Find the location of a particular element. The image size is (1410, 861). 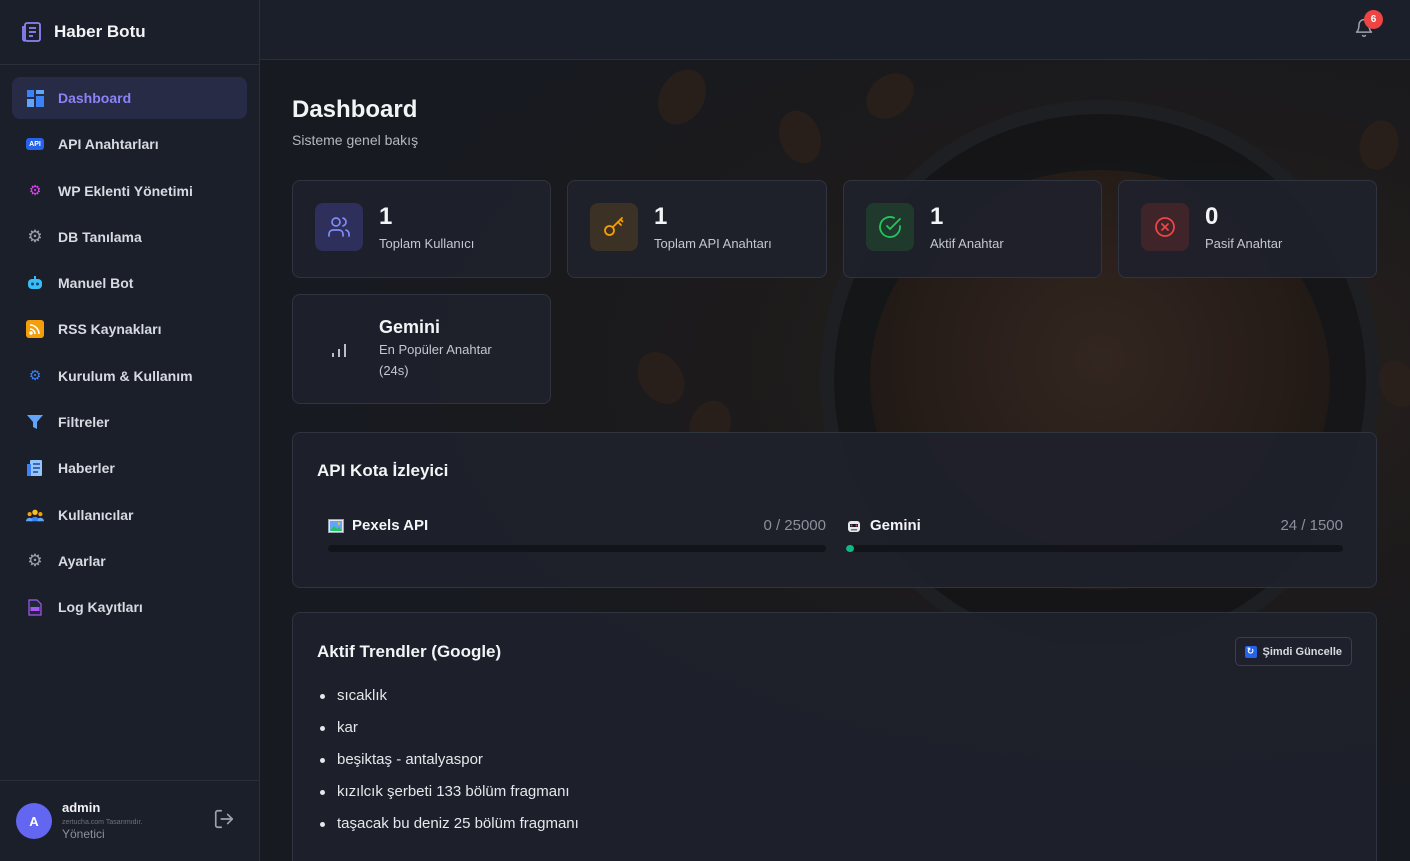

refresh-button-label: Şimdi Güncelle is located at coordinates (1302, 651).